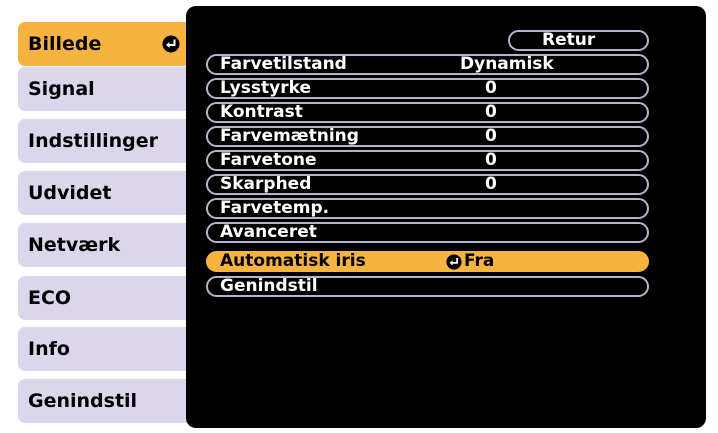 The width and height of the screenshot is (718, 433). I want to click on menu-row-automatisk-iris: Automatisk iris Fra, so click(427, 261).